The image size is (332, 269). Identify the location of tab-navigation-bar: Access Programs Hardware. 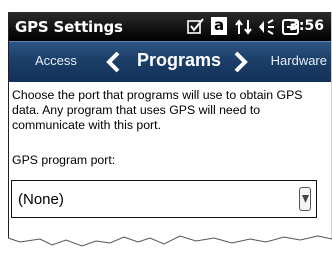
(170, 61).